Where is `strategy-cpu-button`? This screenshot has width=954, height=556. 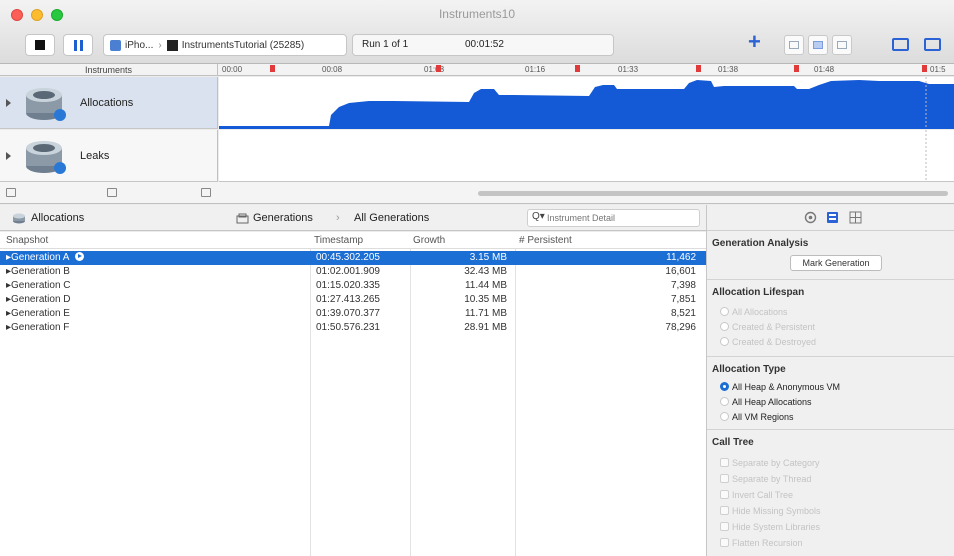
strategy-cpu-button is located at coordinates (794, 45).